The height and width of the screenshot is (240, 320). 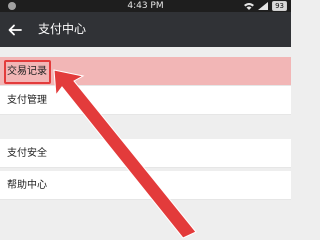 What do you see at coordinates (249, 6) in the screenshot?
I see `wifi-icon` at bounding box center [249, 6].